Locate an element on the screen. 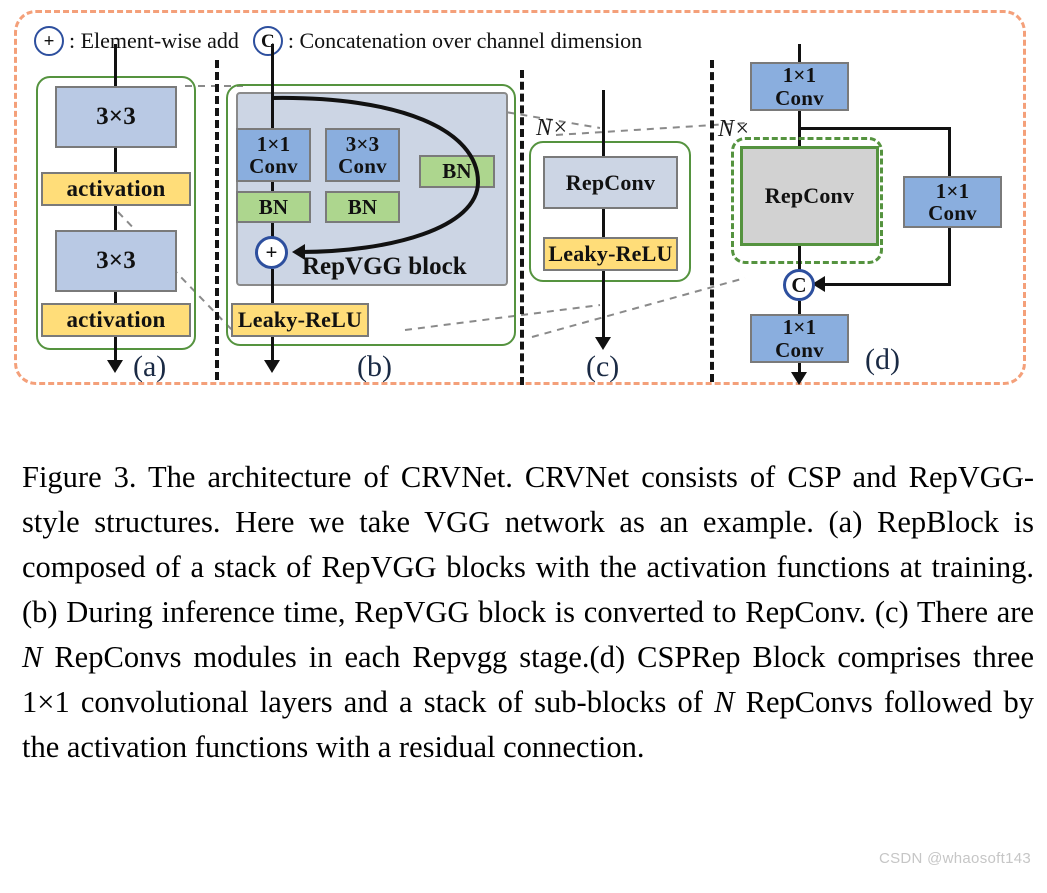  panel-d-conv-1x1-right: 1×1 Conv is located at coordinates (952, 202).